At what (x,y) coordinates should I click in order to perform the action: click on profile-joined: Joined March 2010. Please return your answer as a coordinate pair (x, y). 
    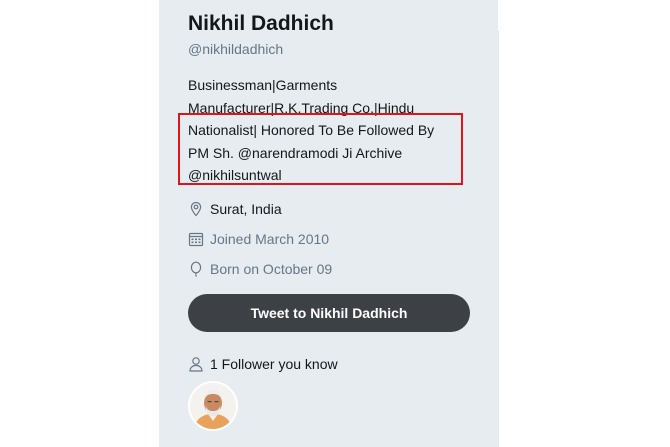
    Looking at the image, I should click on (258, 239).